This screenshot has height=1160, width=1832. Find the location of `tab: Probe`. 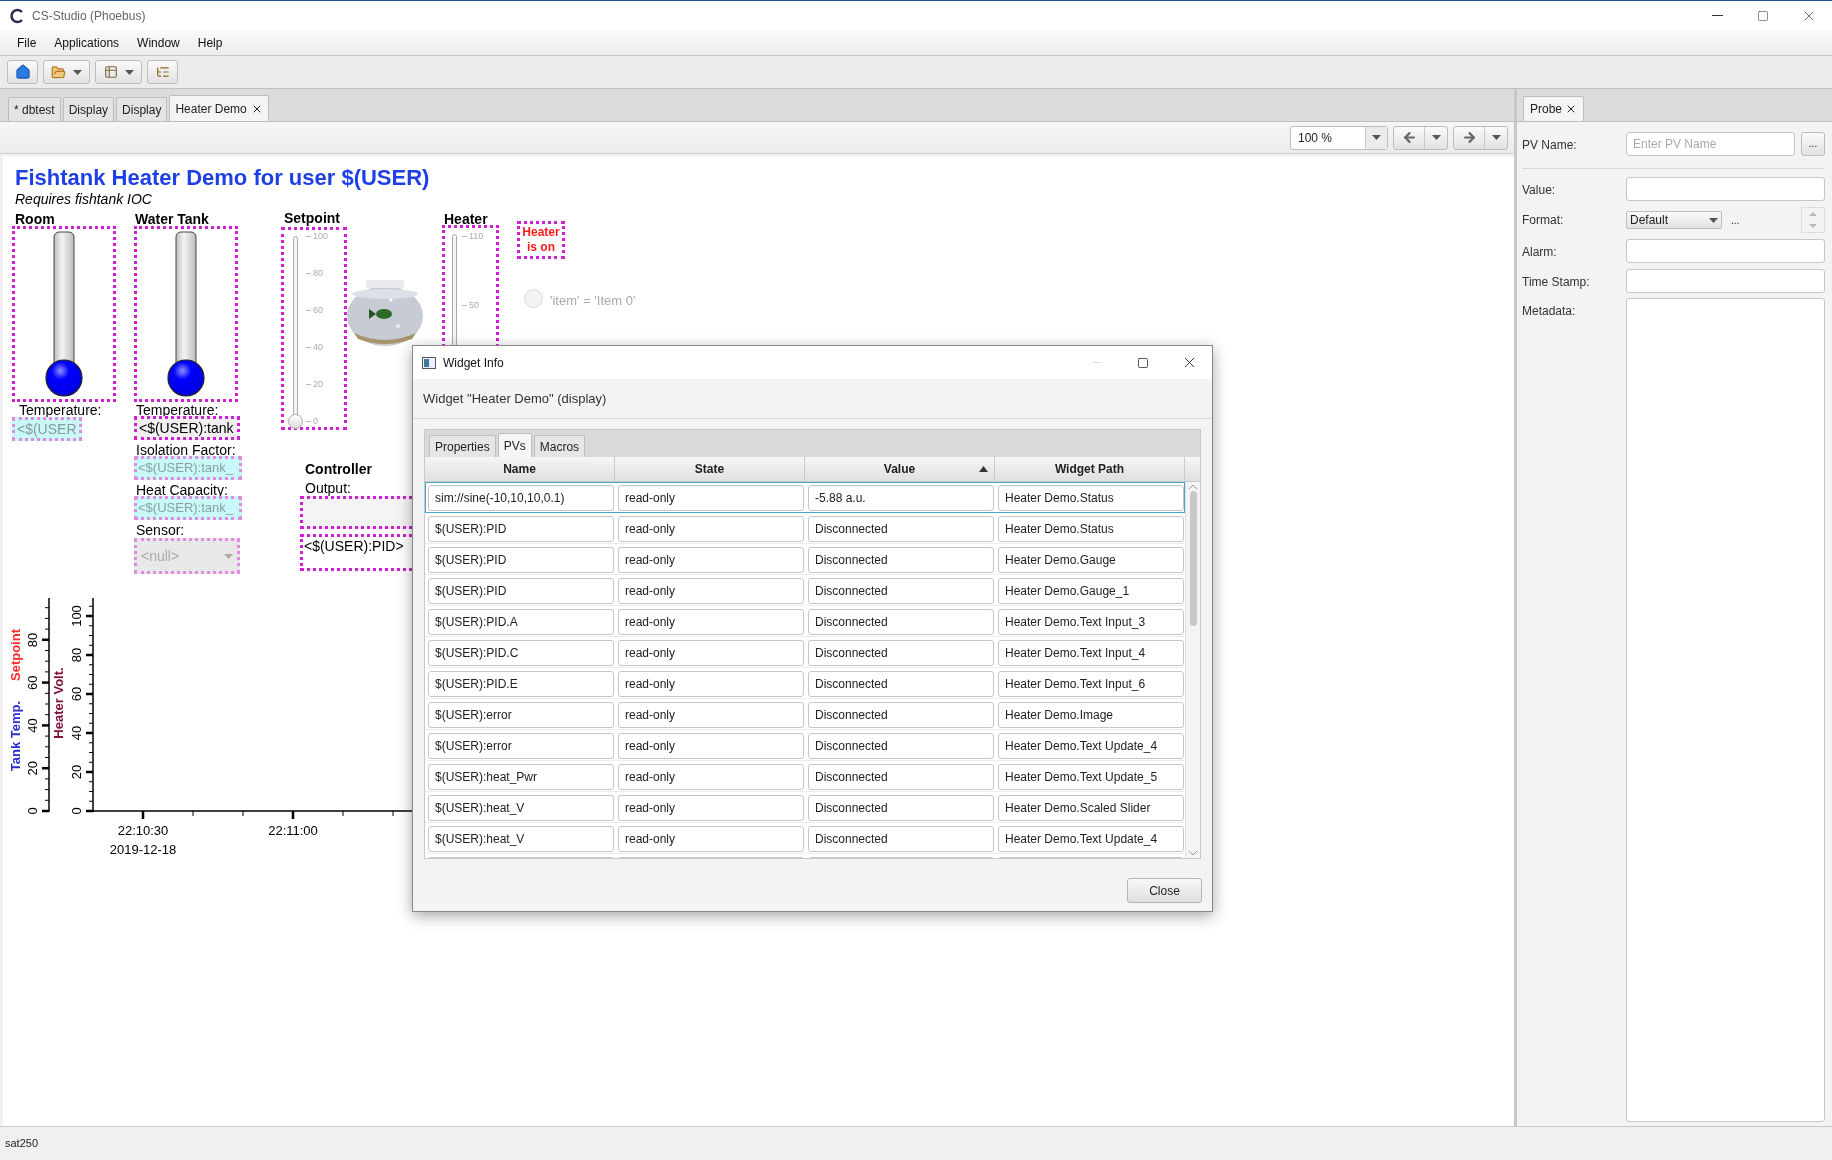

tab: Probe is located at coordinates (1554, 108).